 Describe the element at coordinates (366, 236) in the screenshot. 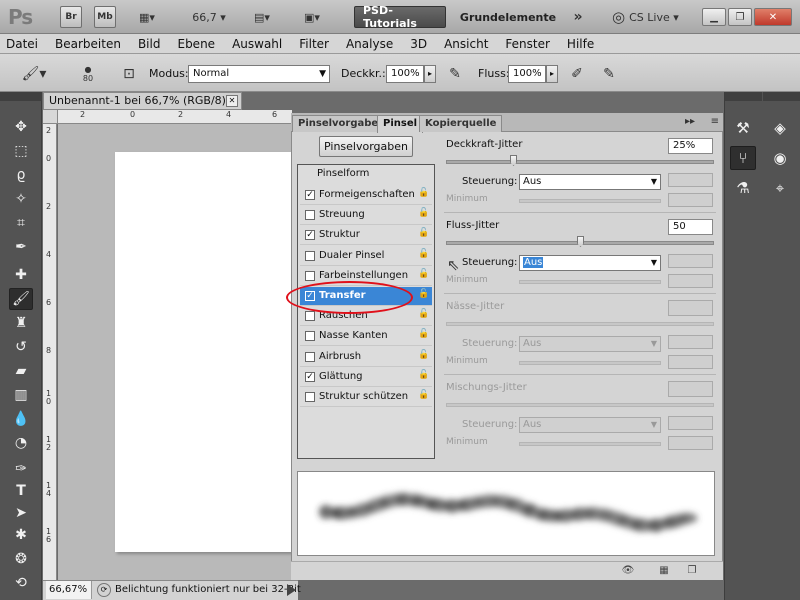

I see `brush-option-struktur: ✓ Struktur 🔓` at that location.